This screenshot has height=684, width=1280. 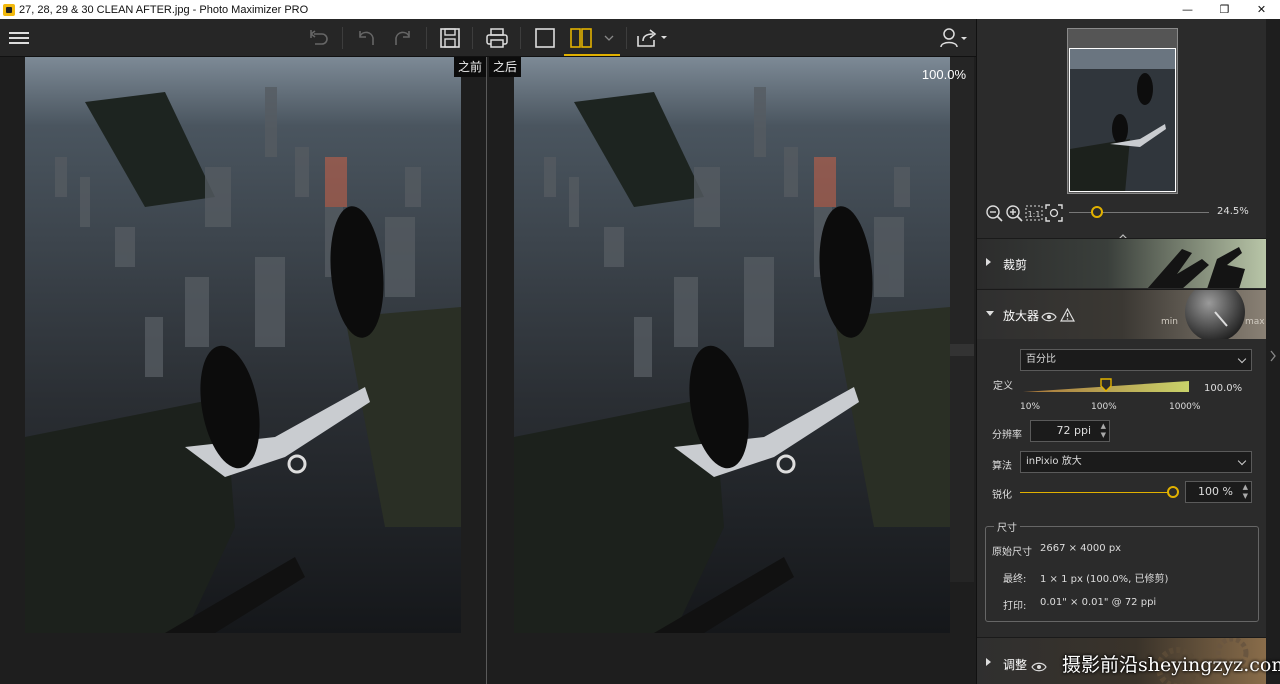 What do you see at coordinates (9, 9) in the screenshot?
I see `app-icon` at bounding box center [9, 9].